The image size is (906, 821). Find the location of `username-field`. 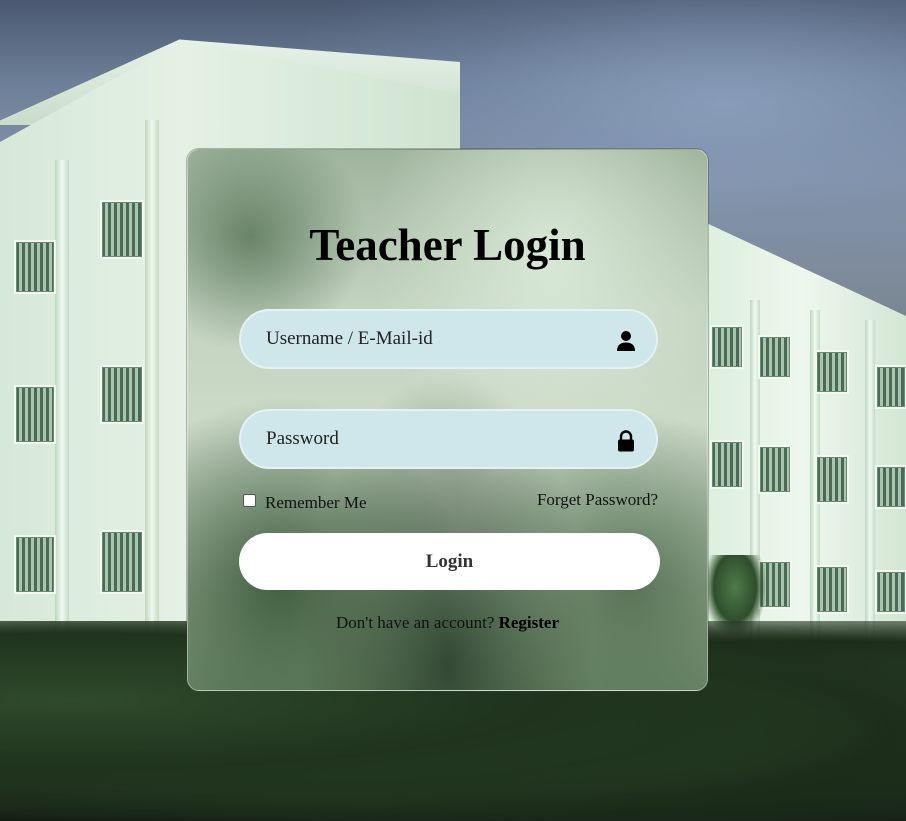

username-field is located at coordinates (448, 339).